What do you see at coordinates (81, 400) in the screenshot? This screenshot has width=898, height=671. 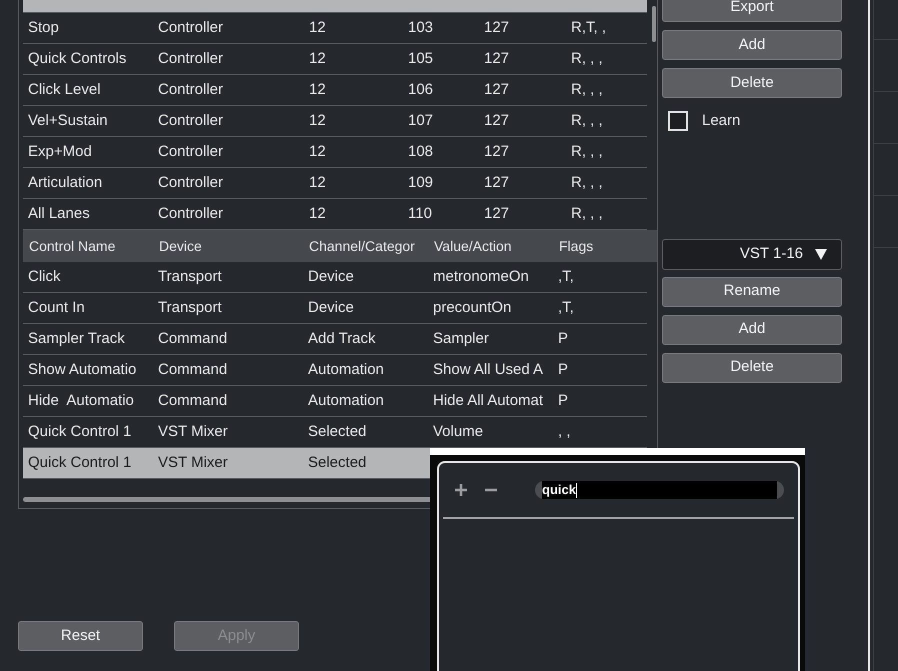 I see `table-cell-text: Hide Automatio` at bounding box center [81, 400].